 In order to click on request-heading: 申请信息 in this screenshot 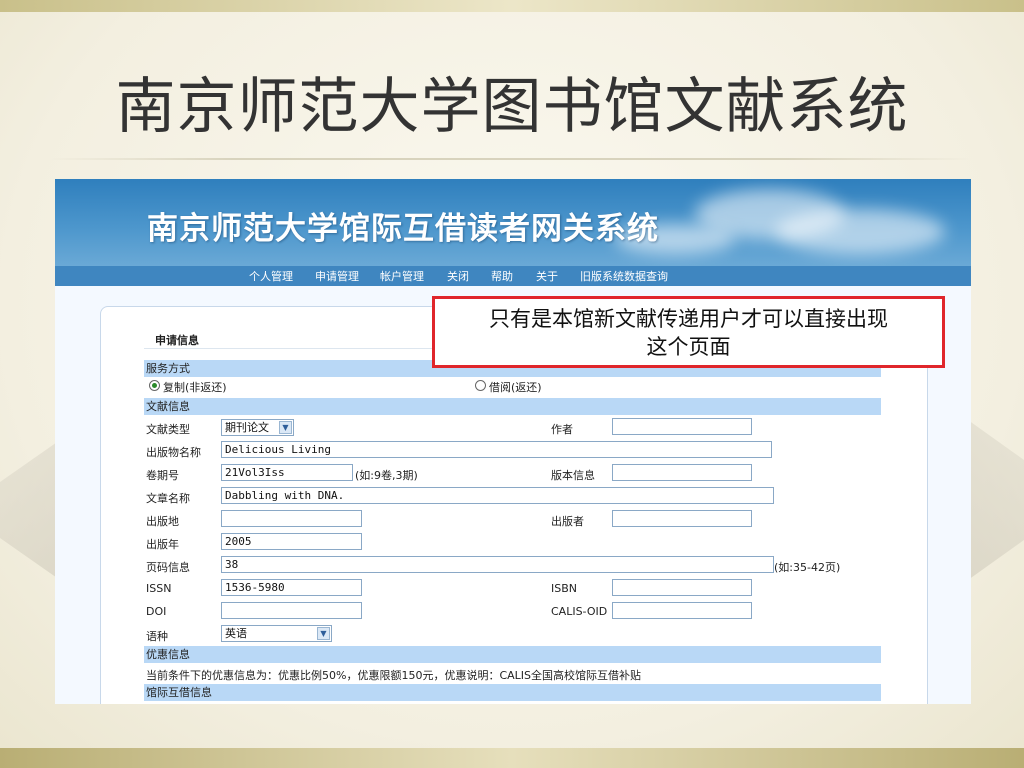, I will do `click(177, 340)`.